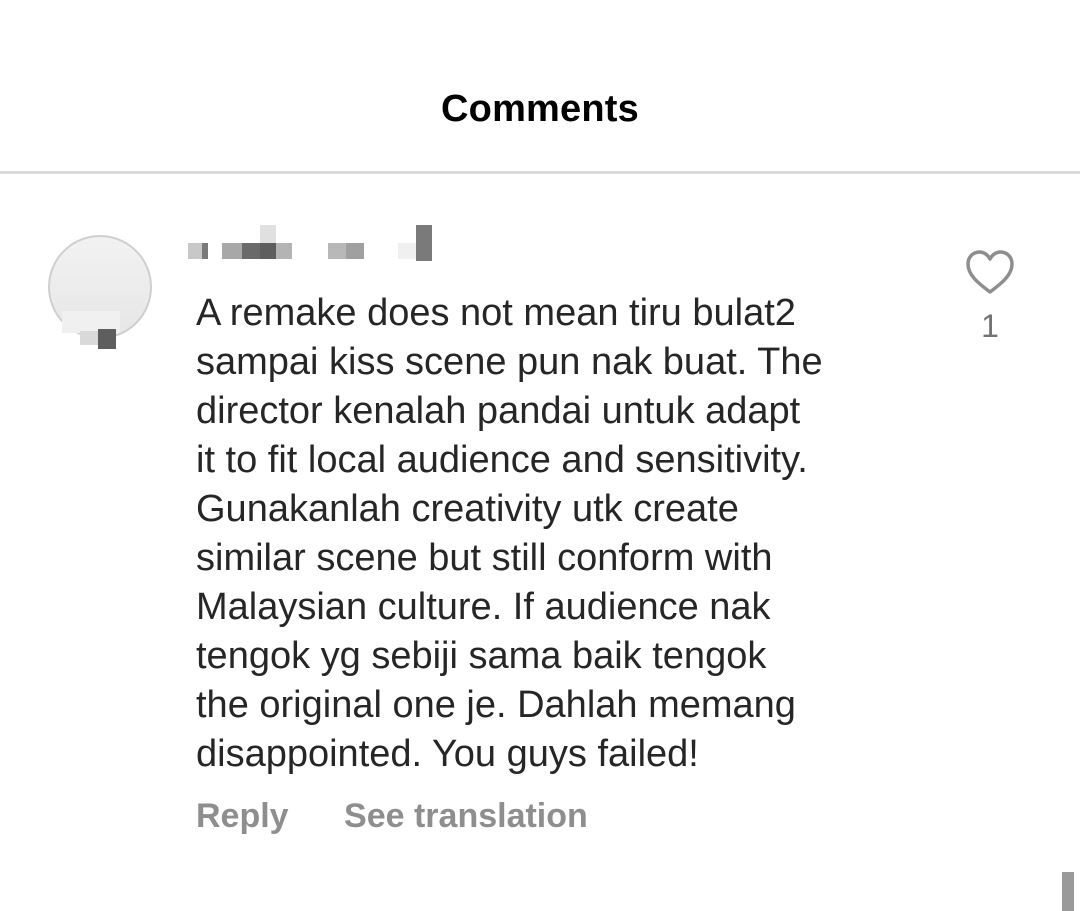 This screenshot has width=1080, height=911. Describe the element at coordinates (990, 326) in the screenshot. I see `like-count: 1` at that location.